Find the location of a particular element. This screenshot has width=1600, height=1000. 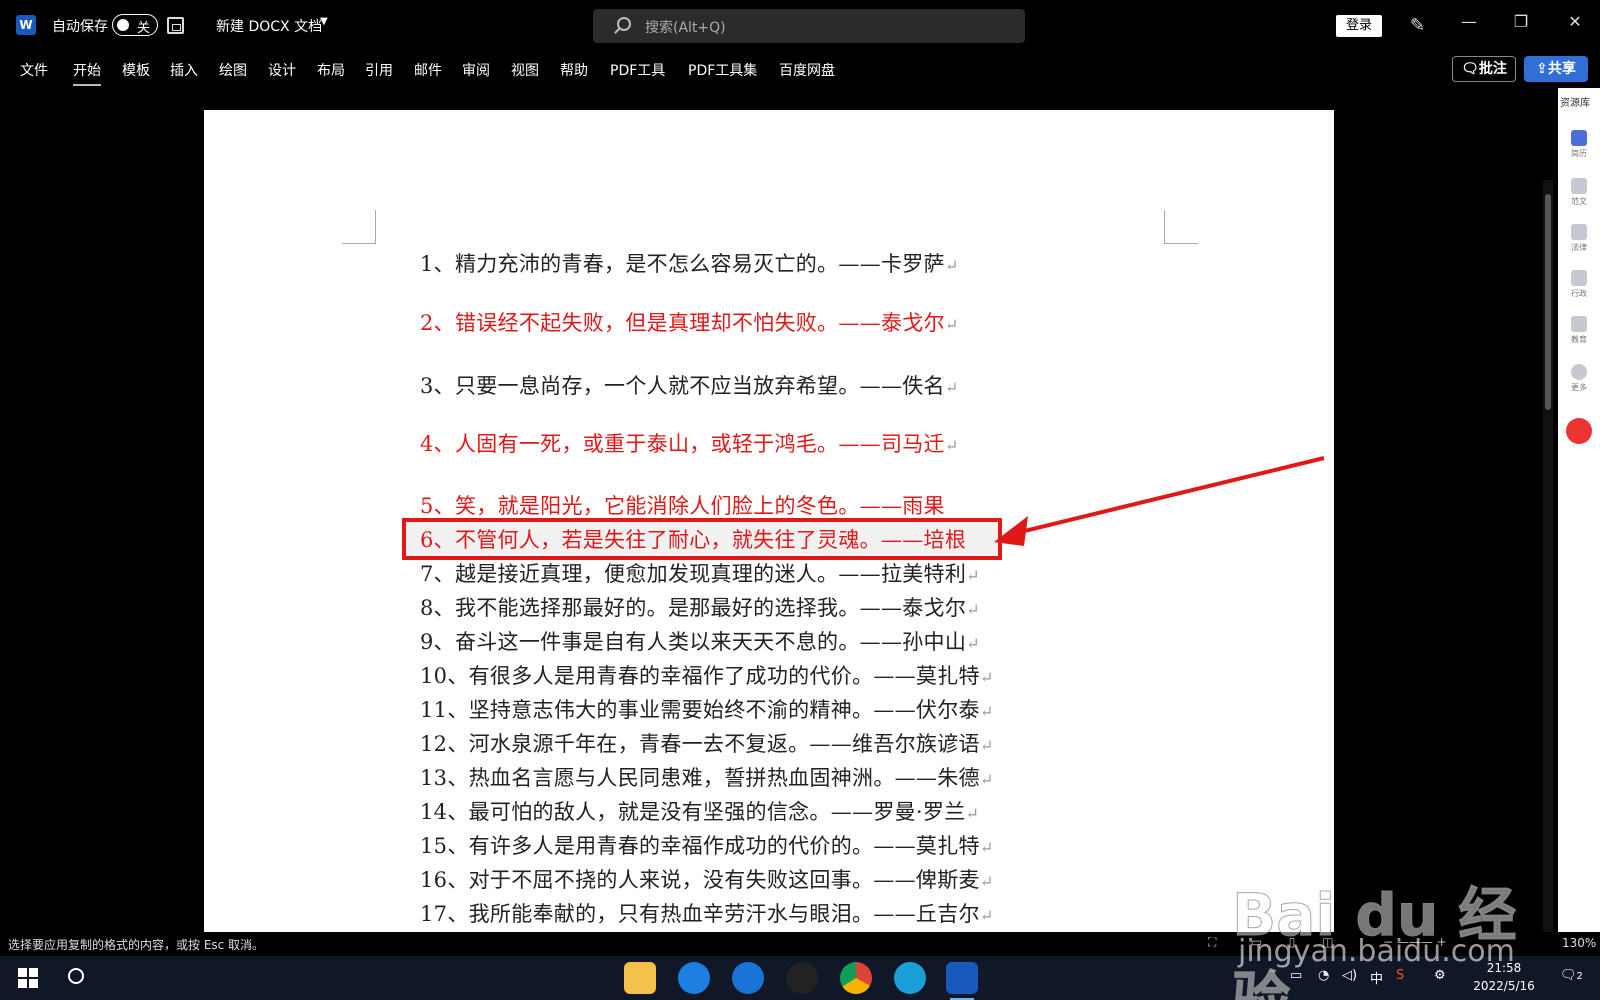

line-text: 7、越是接近真理，便愈加发现真理的迷人。——拉美特利 is located at coordinates (693, 574).